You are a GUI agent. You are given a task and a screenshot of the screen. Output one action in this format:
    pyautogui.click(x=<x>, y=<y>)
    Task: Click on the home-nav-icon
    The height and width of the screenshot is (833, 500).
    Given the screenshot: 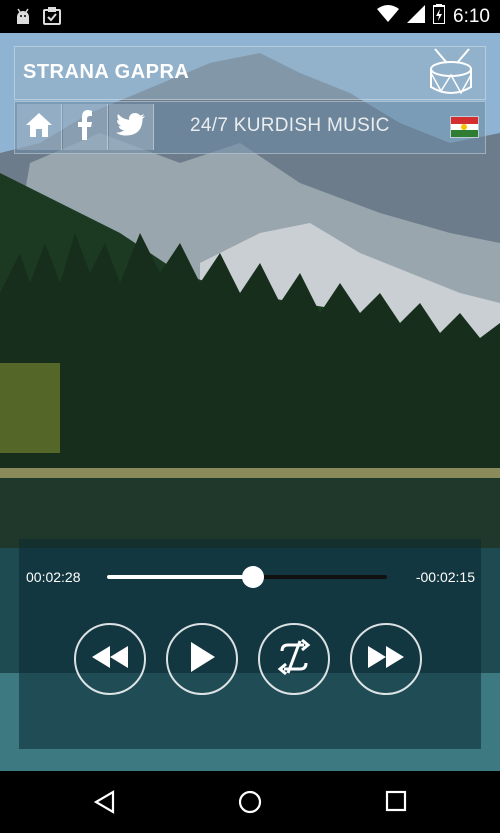 What is the action you would take?
    pyautogui.click(x=250, y=804)
    